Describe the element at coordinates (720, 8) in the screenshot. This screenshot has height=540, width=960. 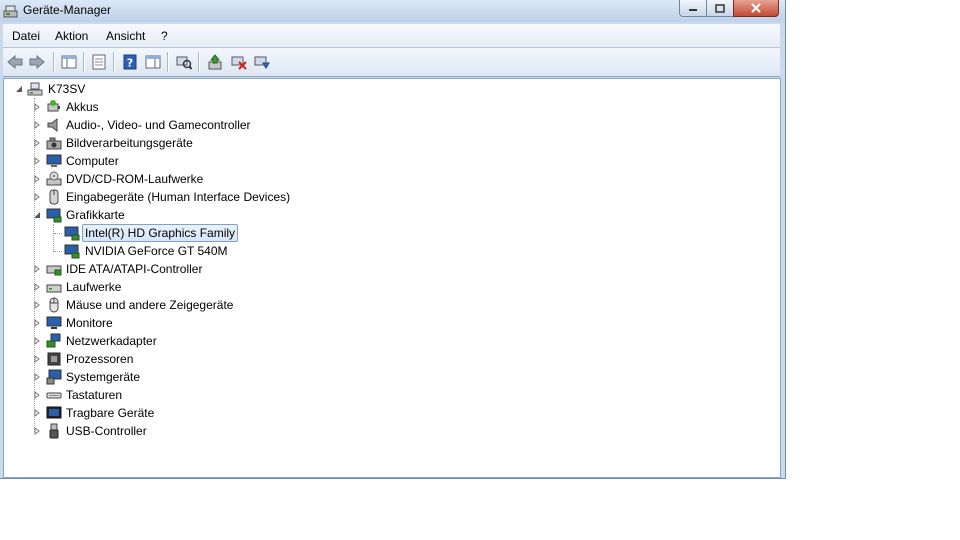
I see `maximize-button` at that location.